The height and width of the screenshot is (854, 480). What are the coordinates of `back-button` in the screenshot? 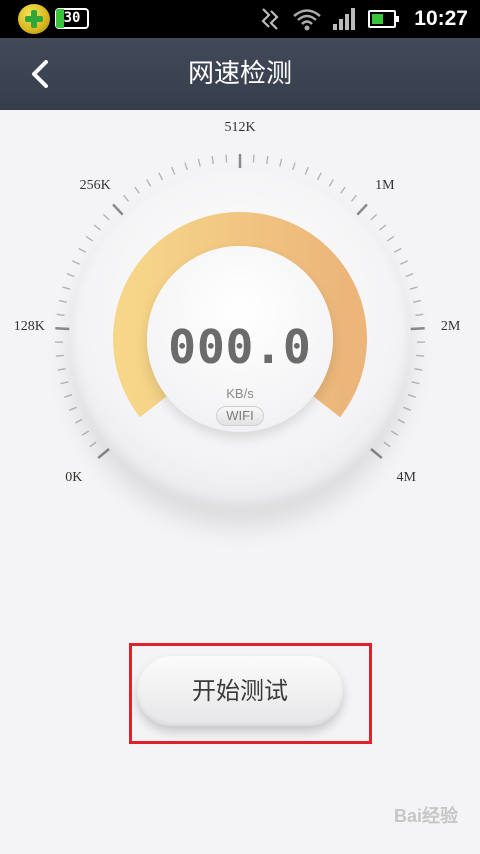 It's located at (42, 74).